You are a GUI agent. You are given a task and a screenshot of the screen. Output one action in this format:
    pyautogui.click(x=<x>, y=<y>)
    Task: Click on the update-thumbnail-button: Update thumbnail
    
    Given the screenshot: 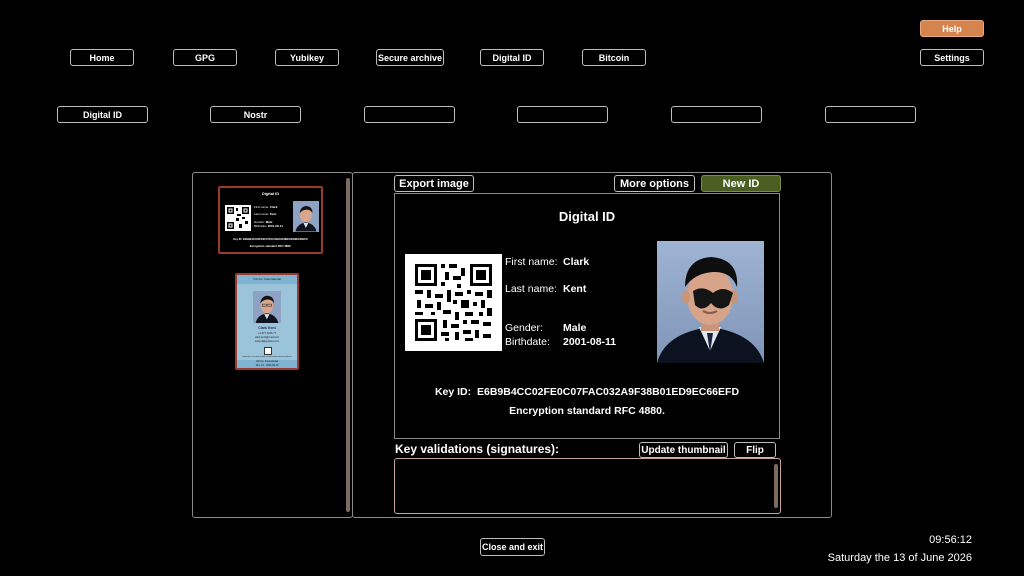 What is the action you would take?
    pyautogui.click(x=683, y=450)
    